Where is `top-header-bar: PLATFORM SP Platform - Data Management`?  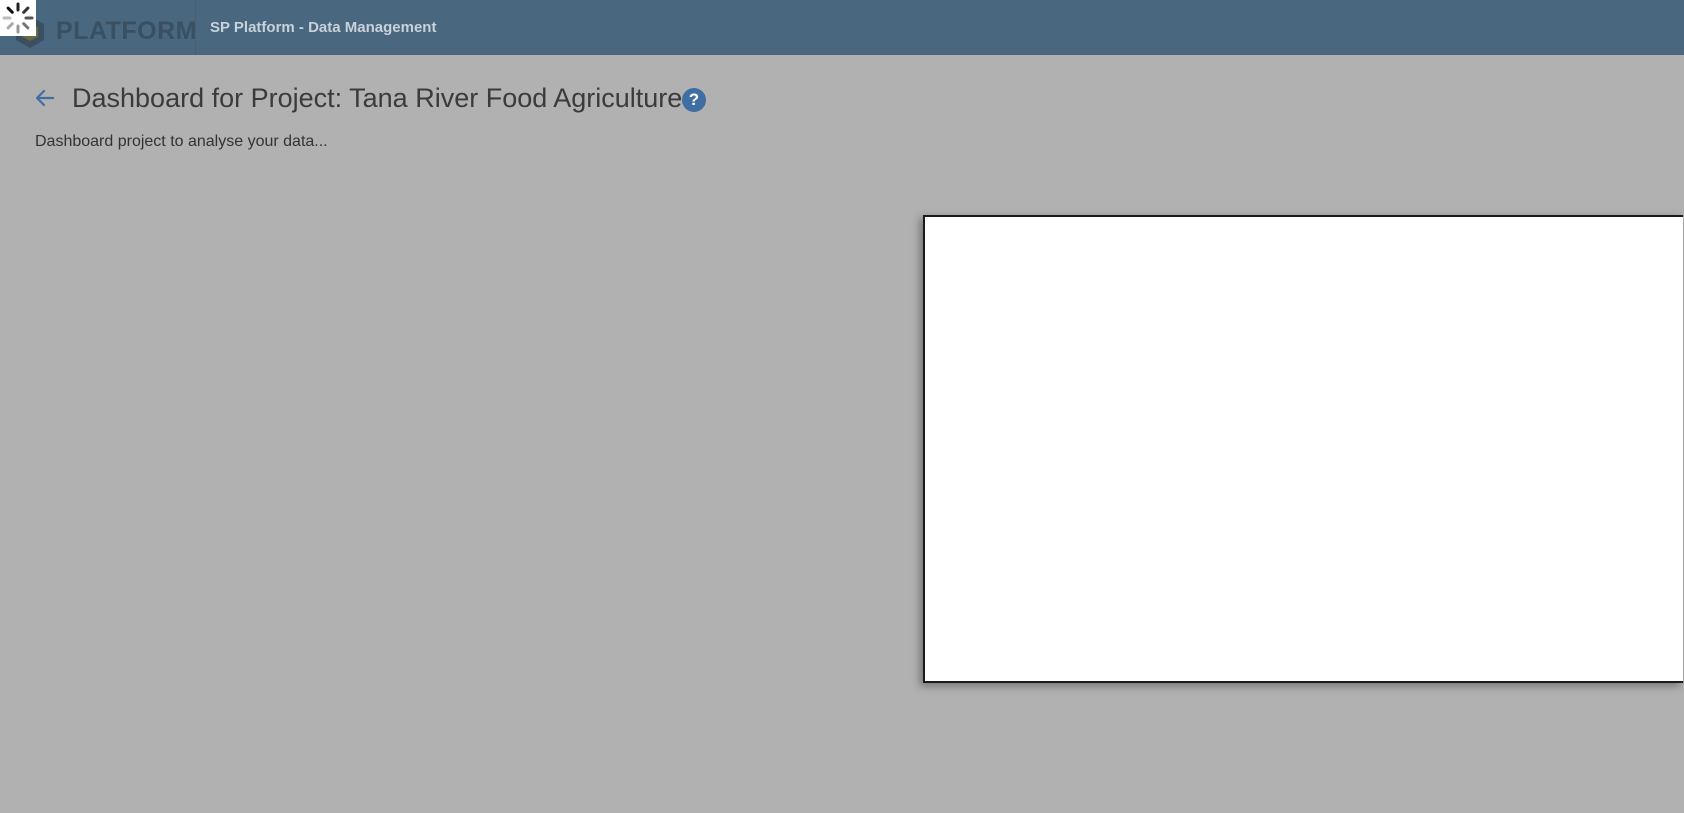
top-header-bar: PLATFORM SP Platform - Data Management is located at coordinates (842, 27).